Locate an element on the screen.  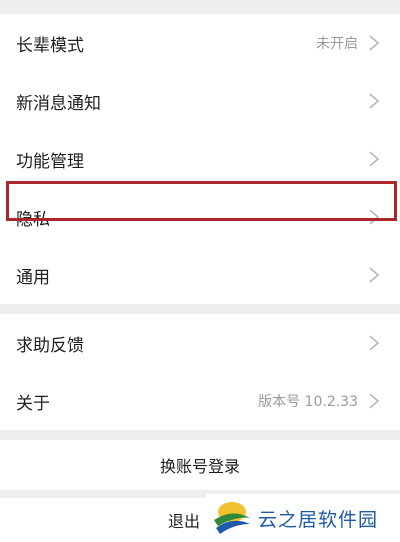
setting-label: 求助反馈 is located at coordinates (50, 345).